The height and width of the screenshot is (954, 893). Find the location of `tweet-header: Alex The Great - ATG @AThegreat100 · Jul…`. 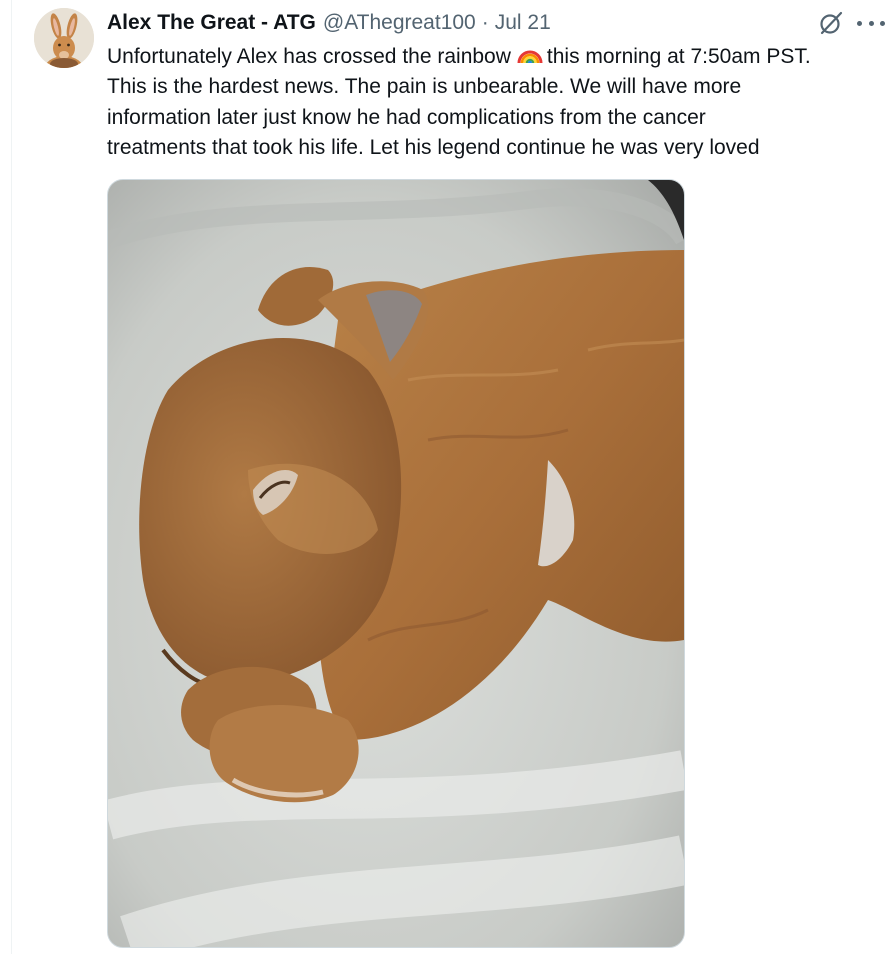

tweet-header: Alex The Great - ATG @AThegreat100 · Jul… is located at coordinates (329, 23).